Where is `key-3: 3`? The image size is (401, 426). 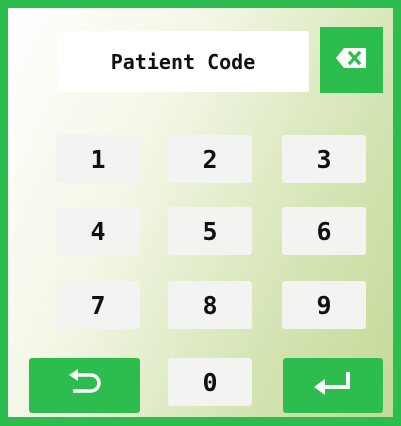 key-3: 3 is located at coordinates (324, 159).